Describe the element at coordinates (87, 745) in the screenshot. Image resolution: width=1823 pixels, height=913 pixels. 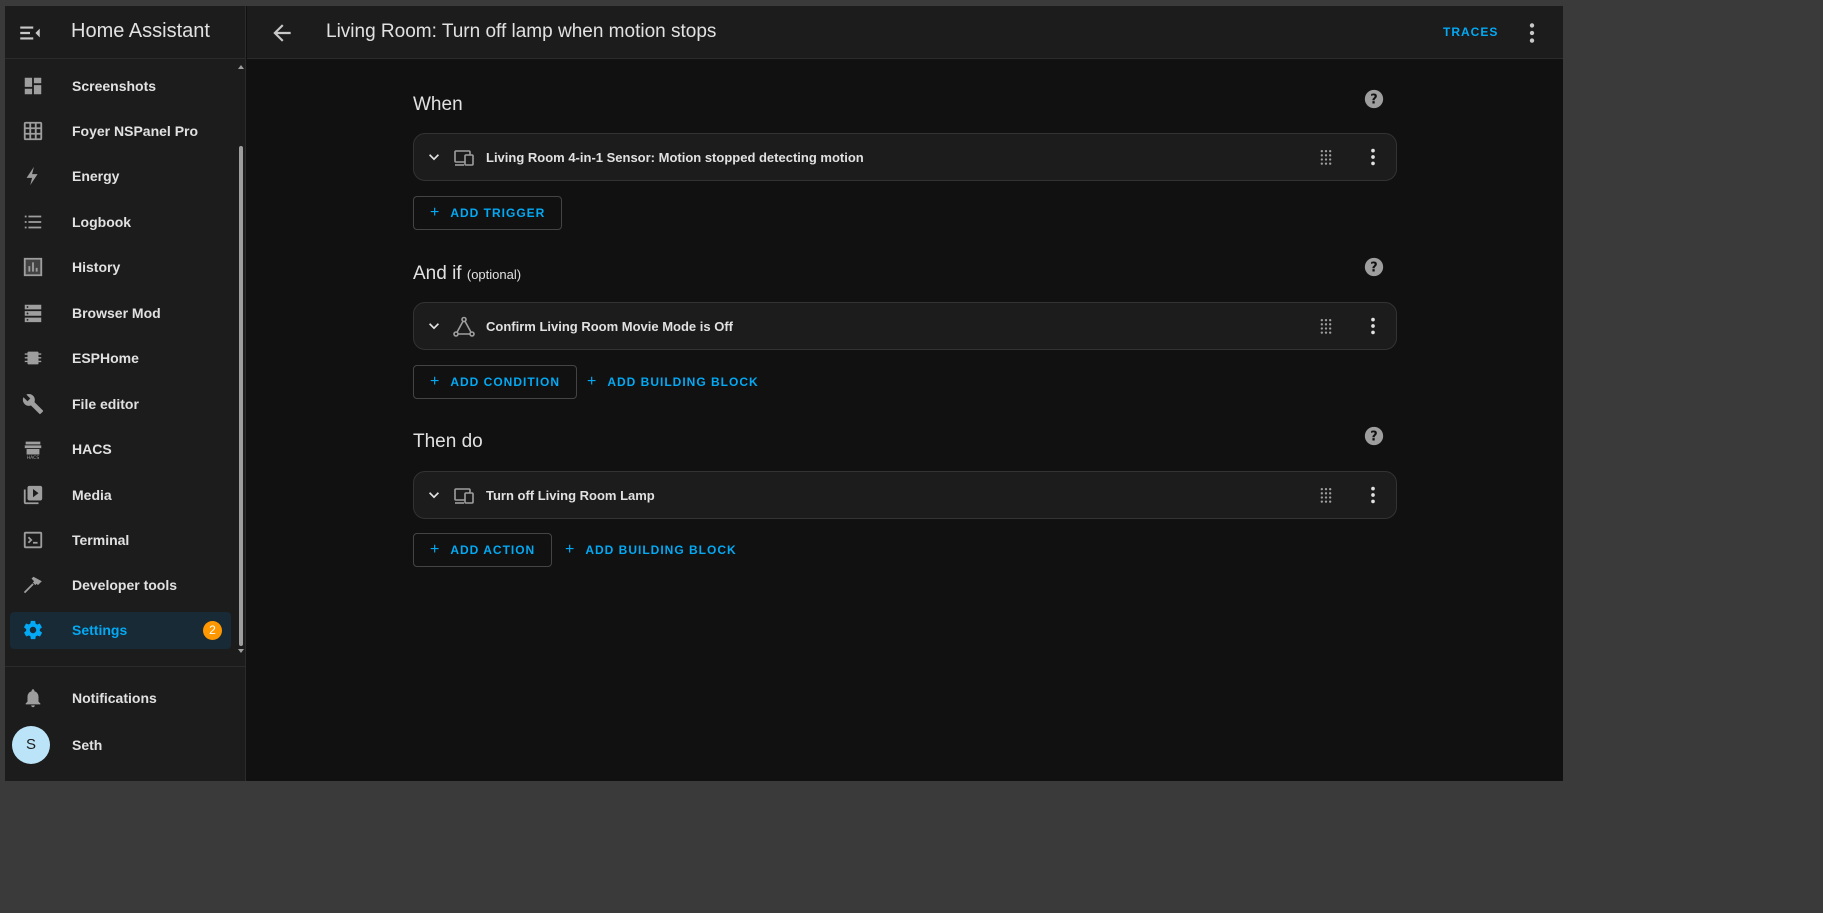
I see `user-name: Seth` at that location.